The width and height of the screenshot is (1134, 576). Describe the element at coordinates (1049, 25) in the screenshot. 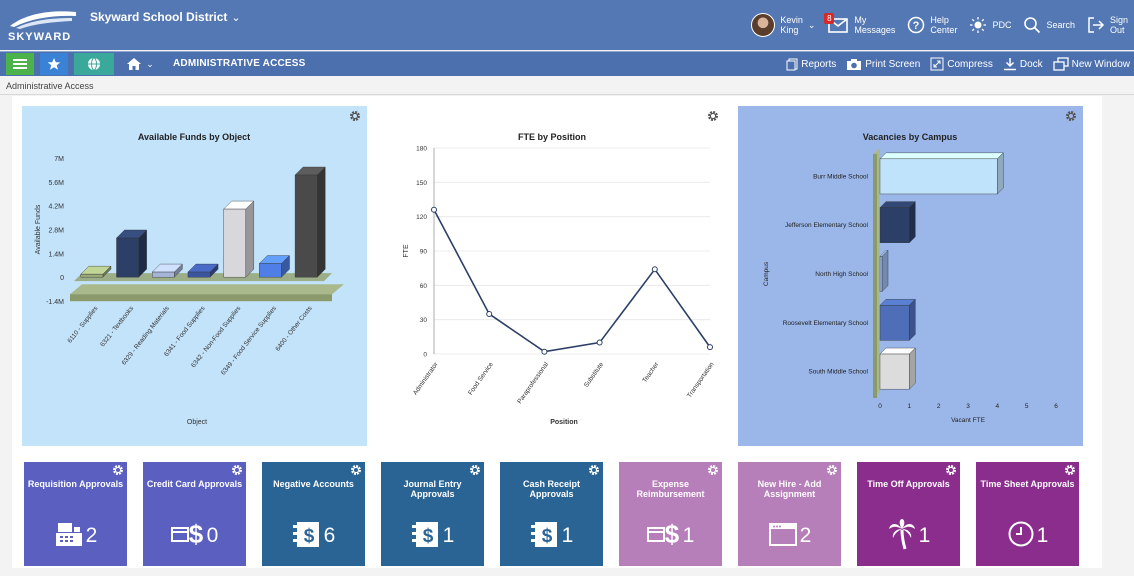

I see `search-button: Search` at that location.